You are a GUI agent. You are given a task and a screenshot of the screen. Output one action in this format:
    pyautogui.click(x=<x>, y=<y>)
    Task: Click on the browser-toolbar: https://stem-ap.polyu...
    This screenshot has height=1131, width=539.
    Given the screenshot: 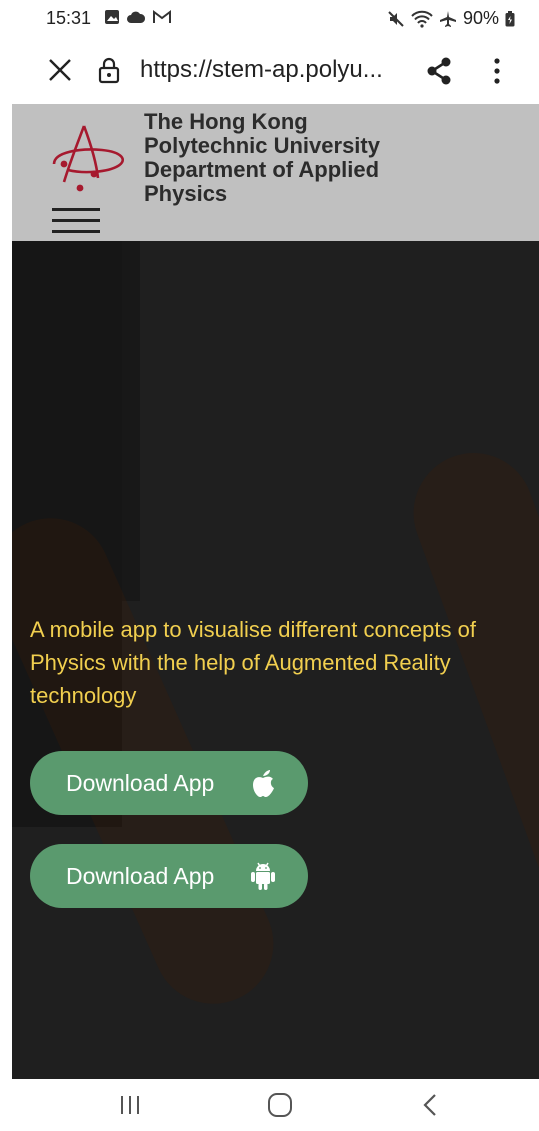 What is the action you would take?
    pyautogui.click(x=269, y=71)
    